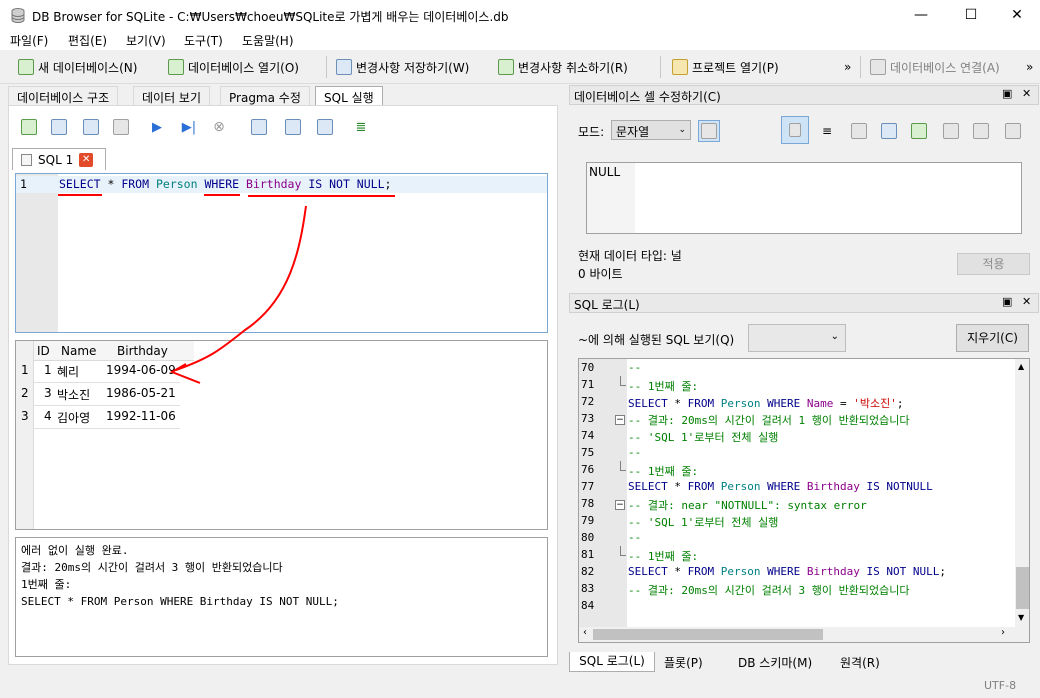 The image size is (1040, 698). What do you see at coordinates (585, 632) in the screenshot?
I see `scroll-left-icon: ‹` at bounding box center [585, 632].